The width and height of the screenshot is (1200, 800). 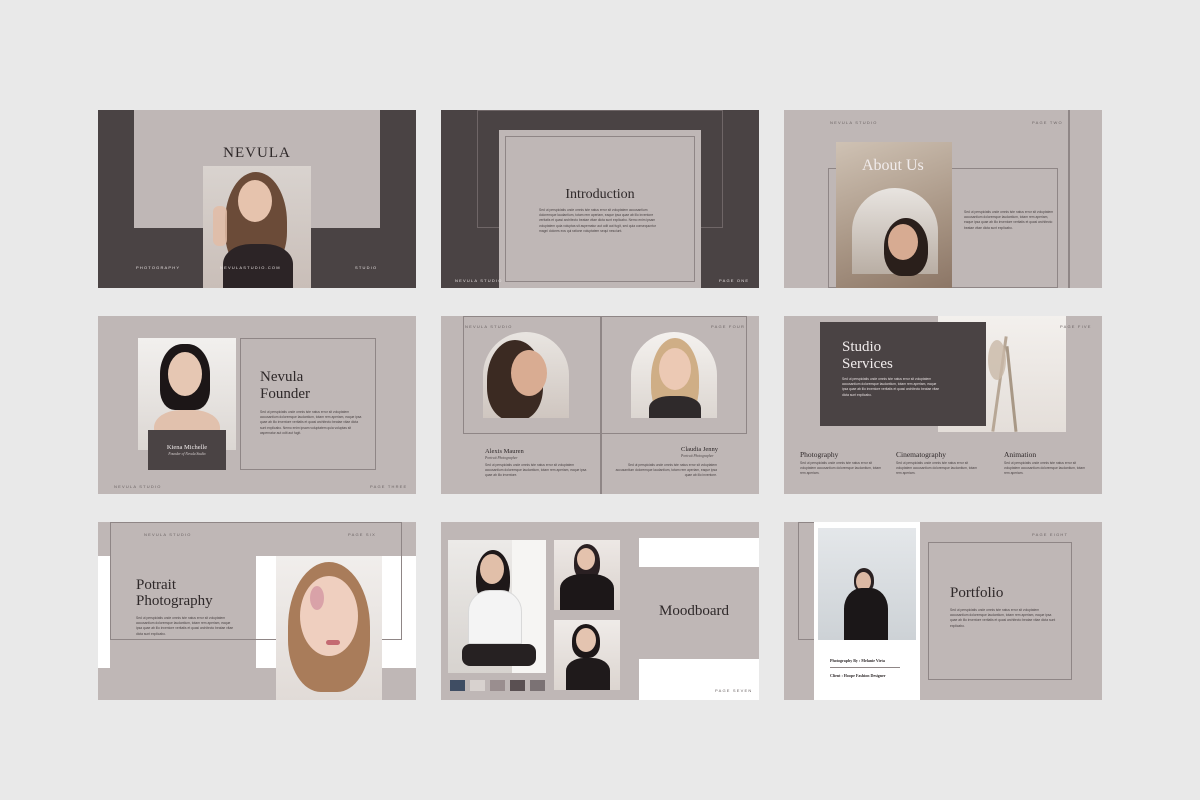 What do you see at coordinates (389, 486) in the screenshot?
I see `founder-footer-right: PAGE THREE` at bounding box center [389, 486].